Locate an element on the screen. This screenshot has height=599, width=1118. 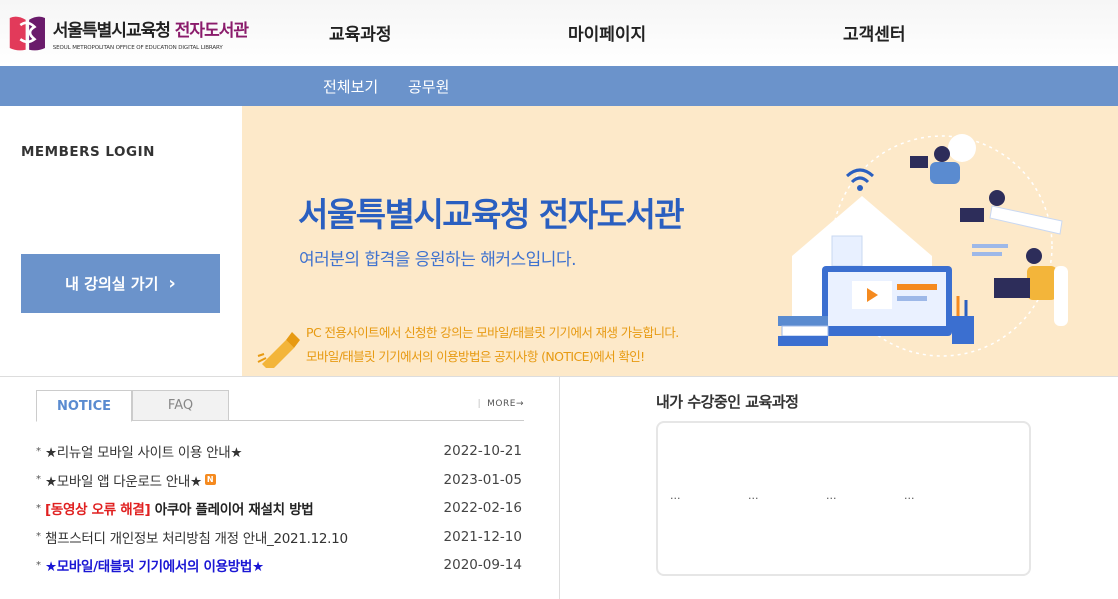
notice-date: 2022-02-16 is located at coordinates (482, 508).